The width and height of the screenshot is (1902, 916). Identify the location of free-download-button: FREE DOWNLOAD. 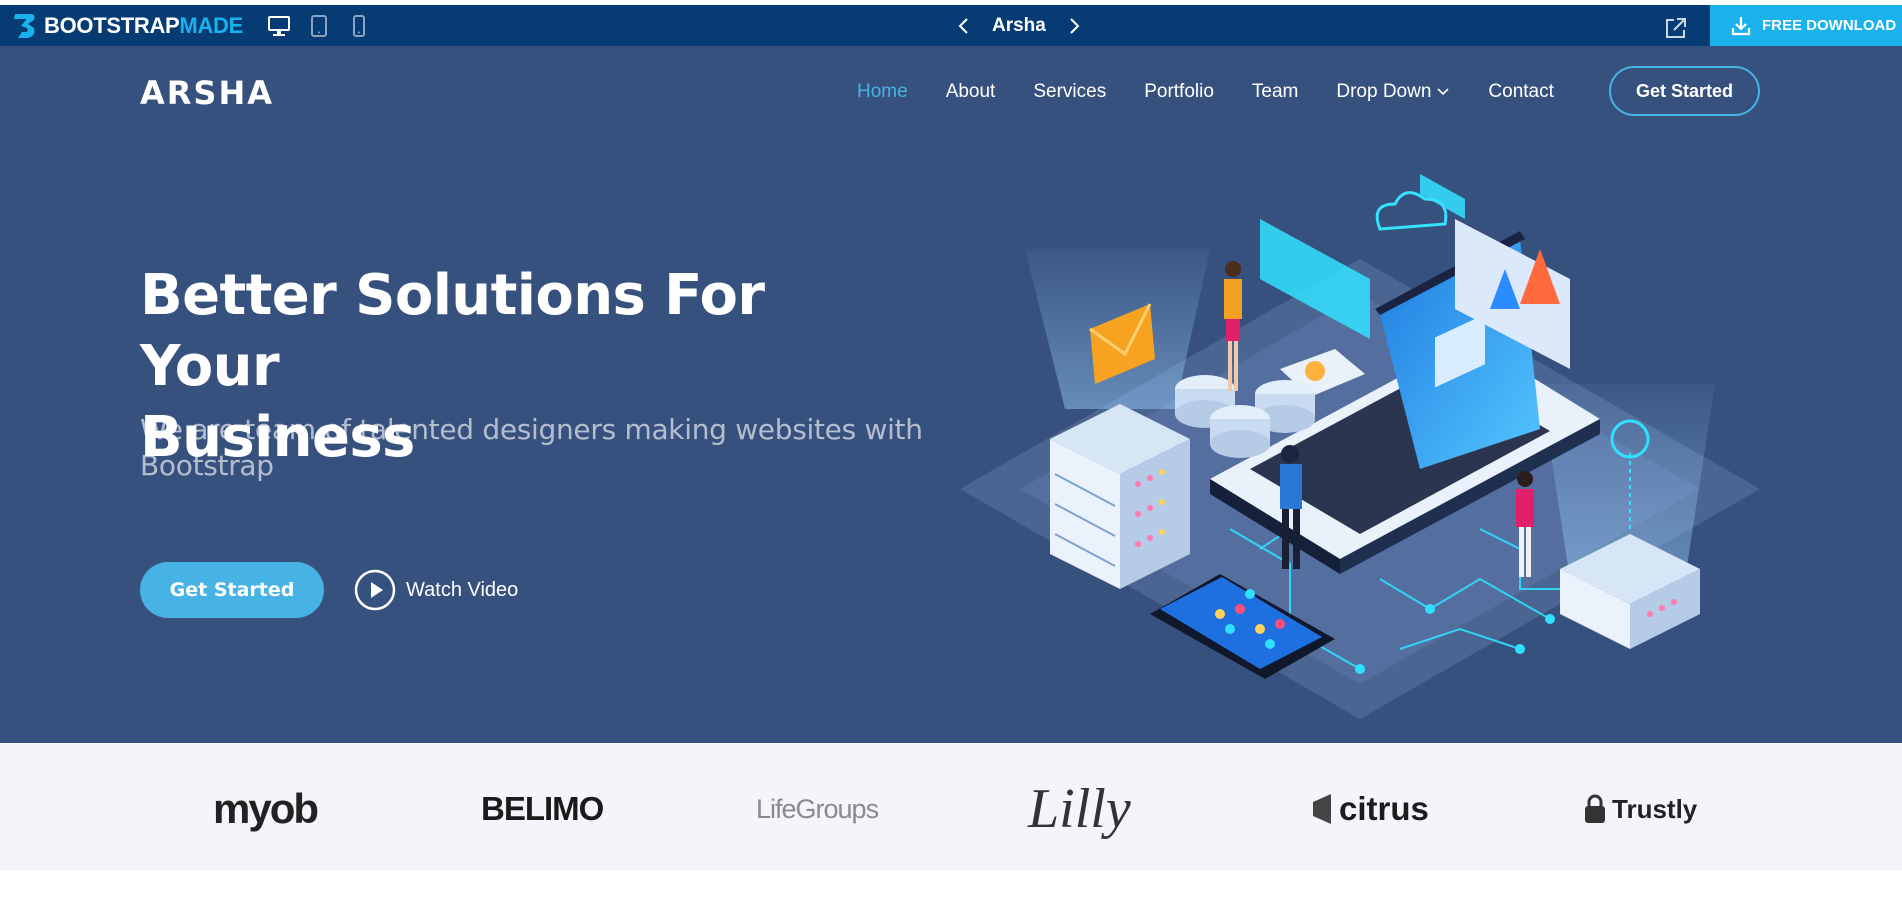
(1806, 25).